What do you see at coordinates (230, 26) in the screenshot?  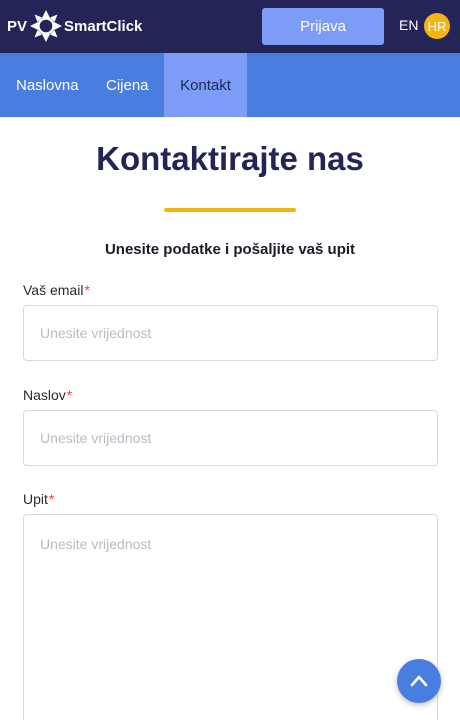 I see `top-header: PV SmartClick Prijava EN HR` at bounding box center [230, 26].